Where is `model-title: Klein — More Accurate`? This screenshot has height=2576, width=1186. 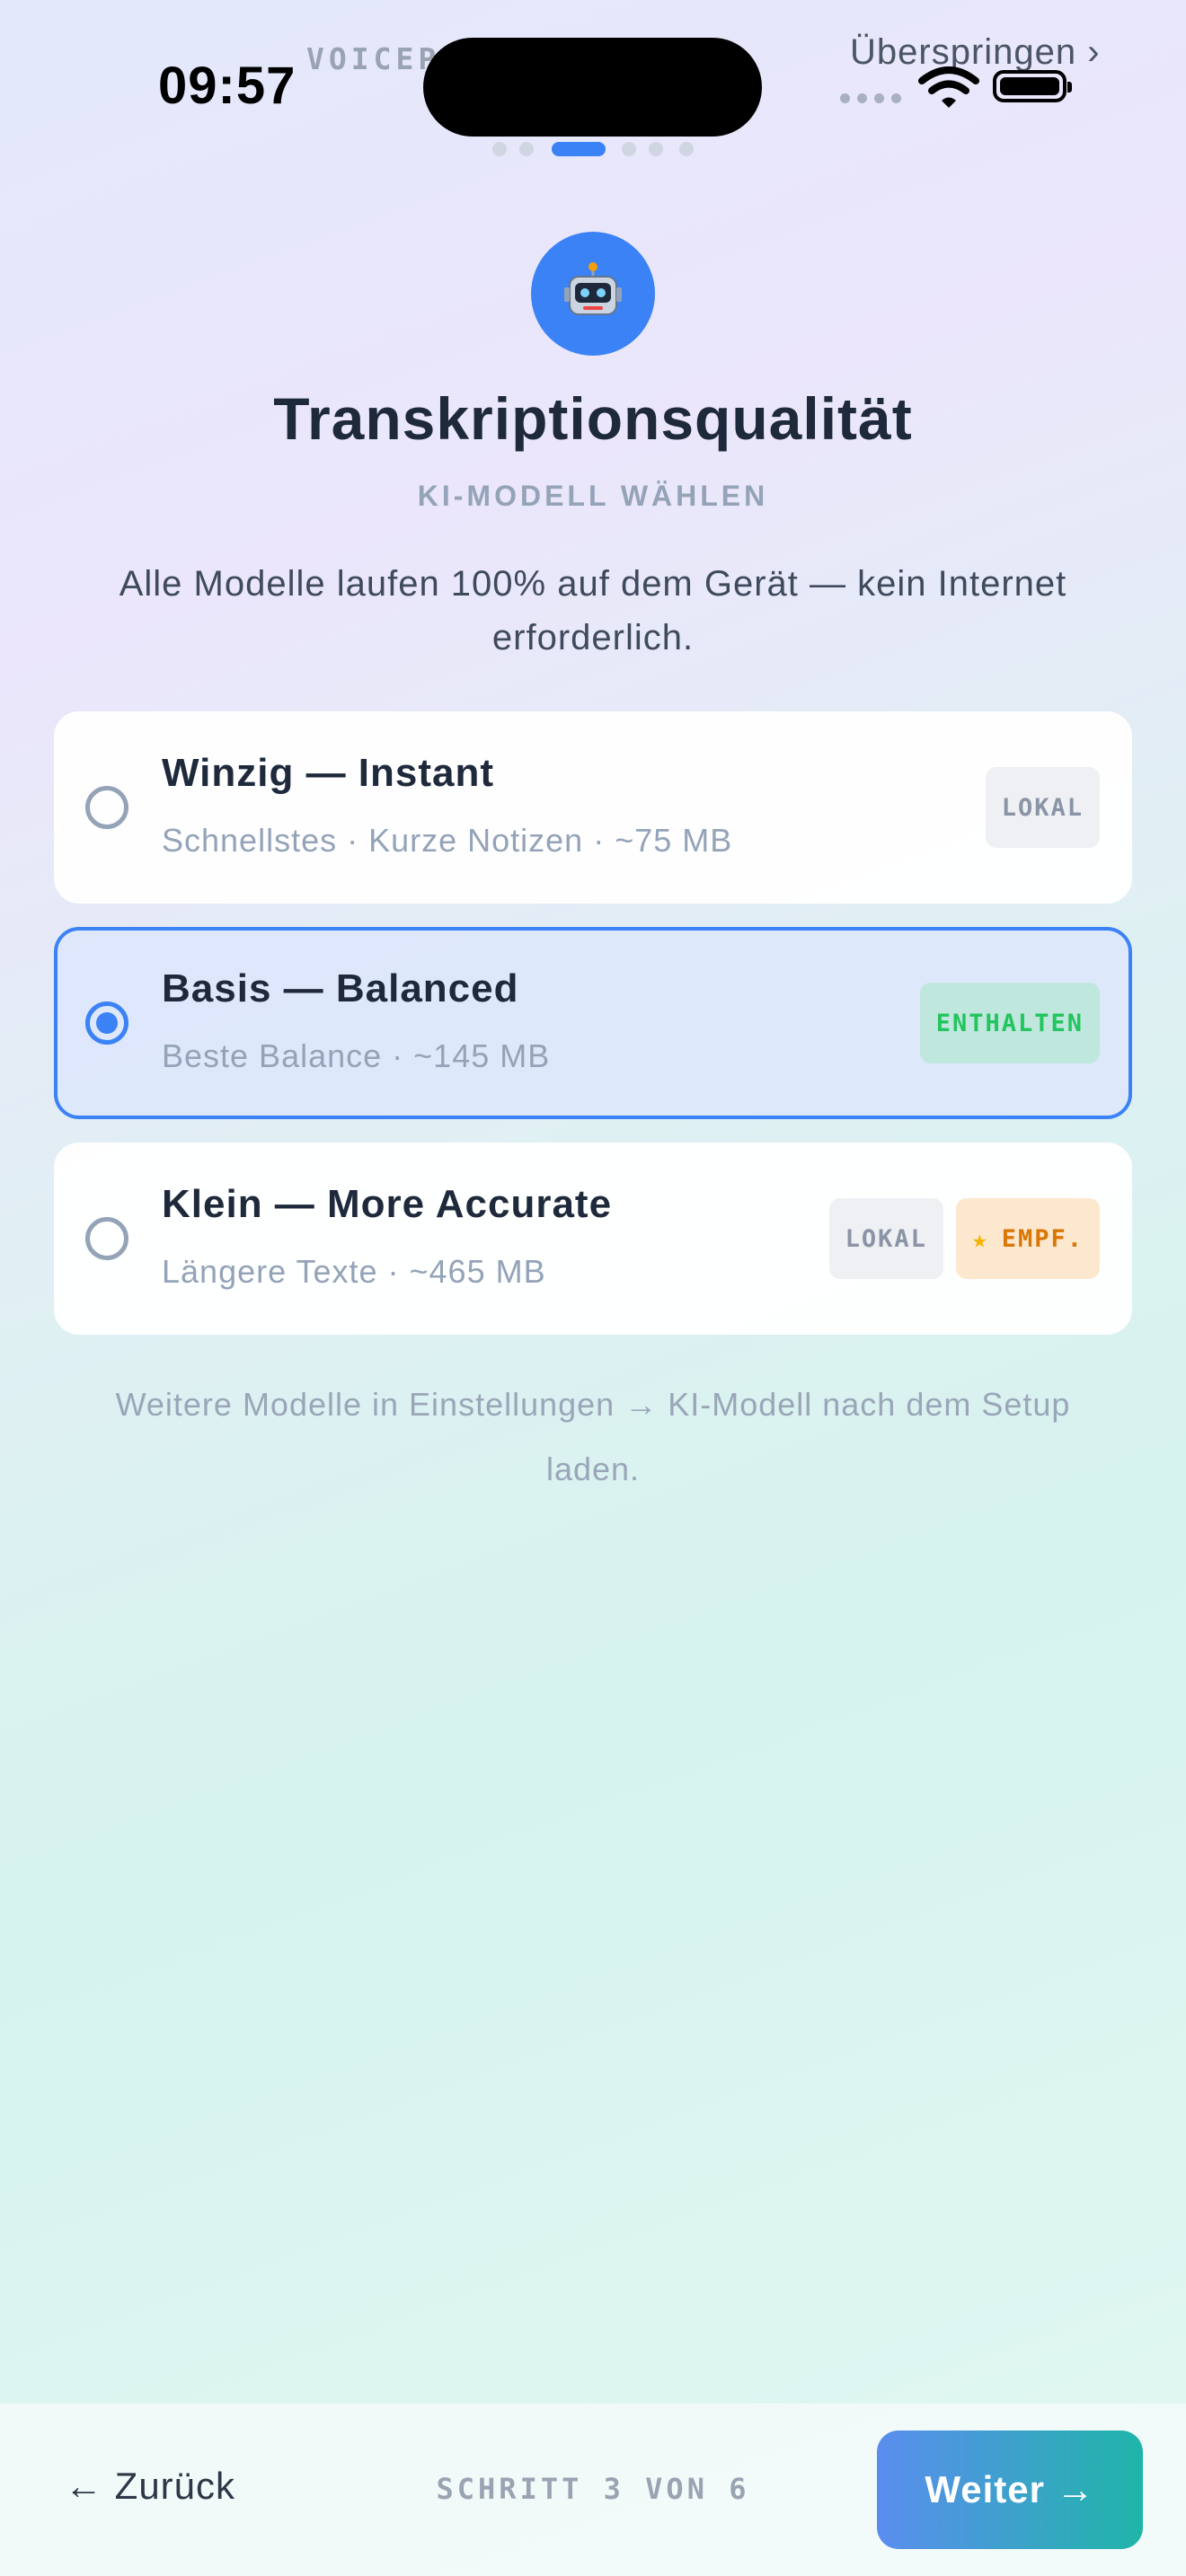 model-title: Klein — More Accurate is located at coordinates (387, 1204).